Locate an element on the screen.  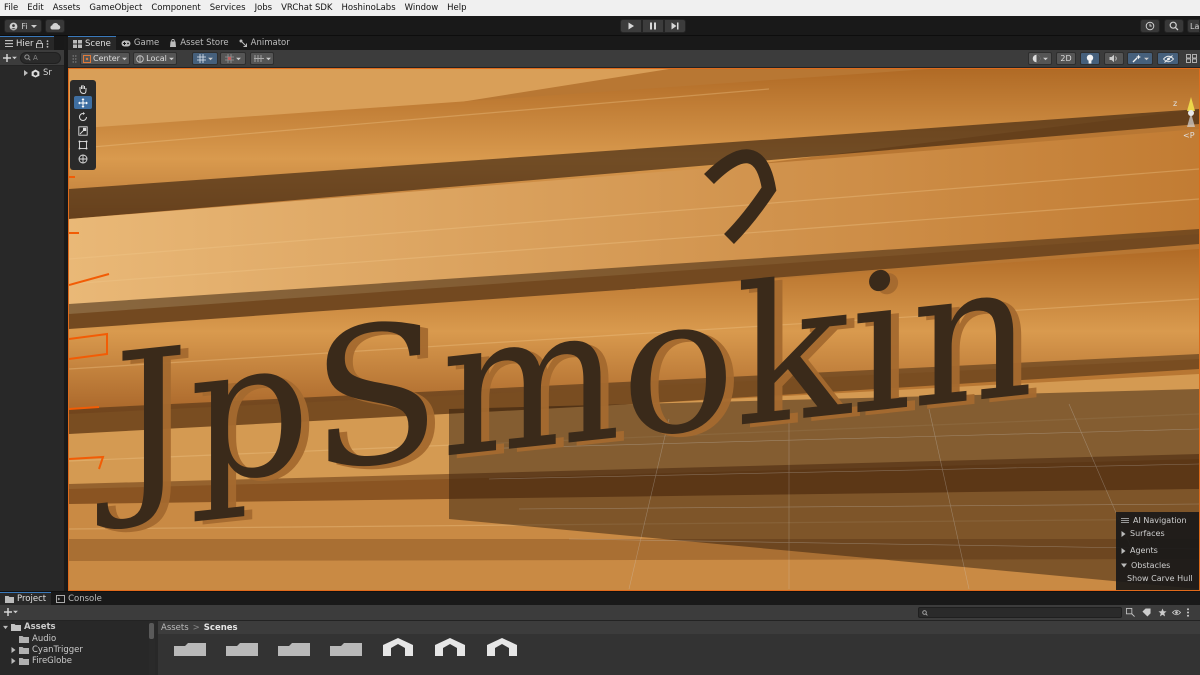
menu-file: File is located at coordinates (11, 8).